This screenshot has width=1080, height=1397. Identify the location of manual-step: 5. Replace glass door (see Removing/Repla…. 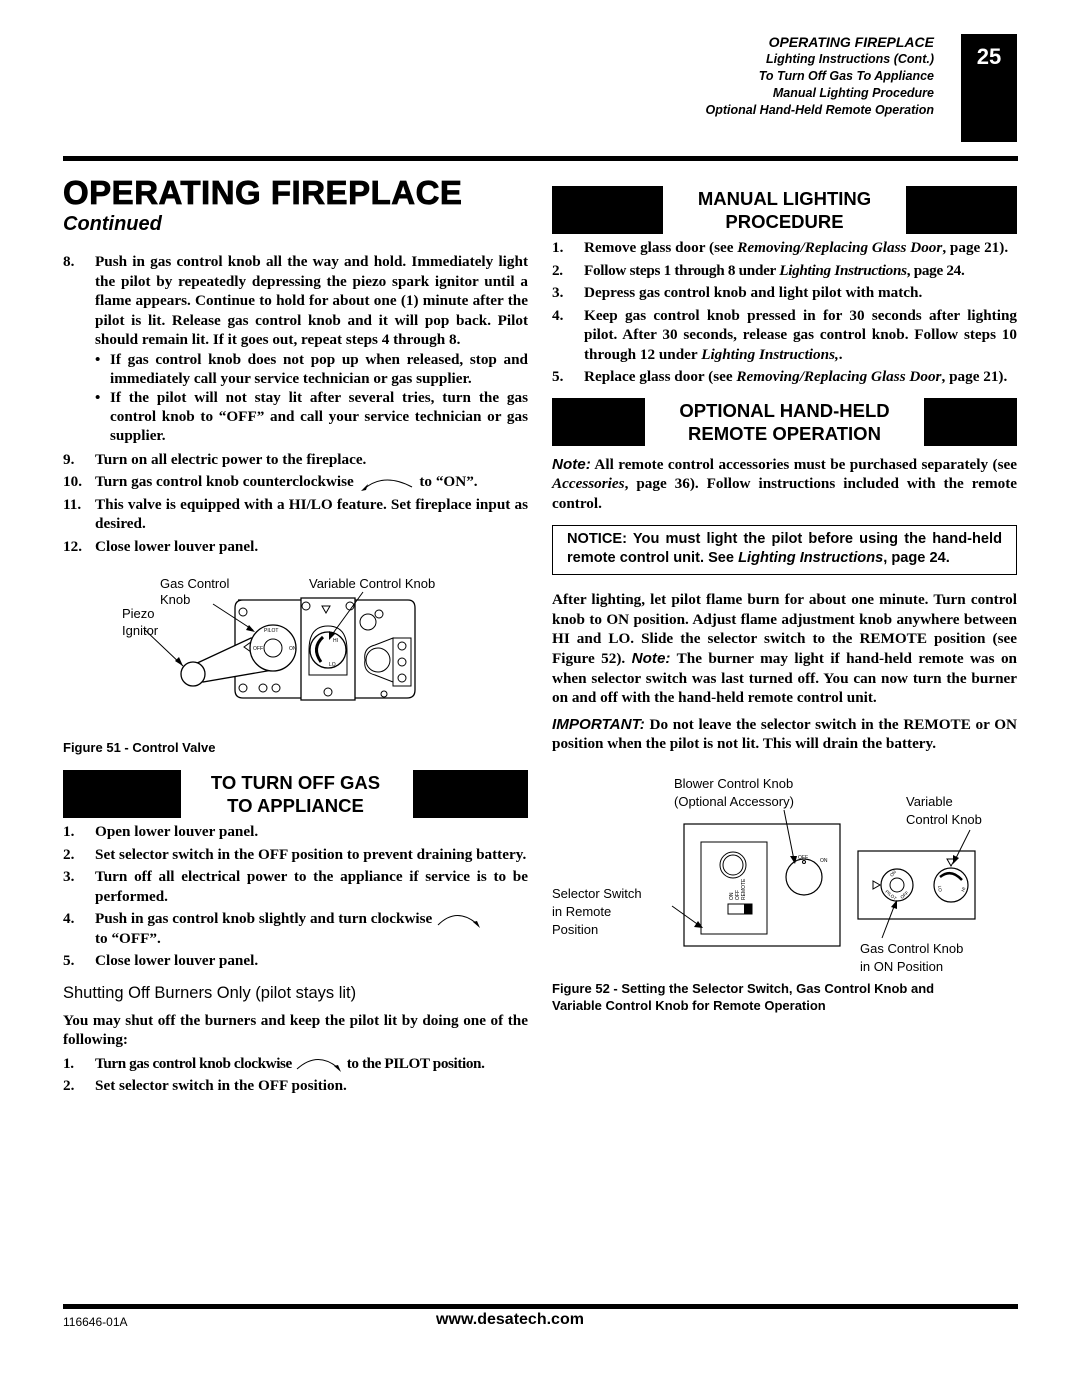
(784, 377).